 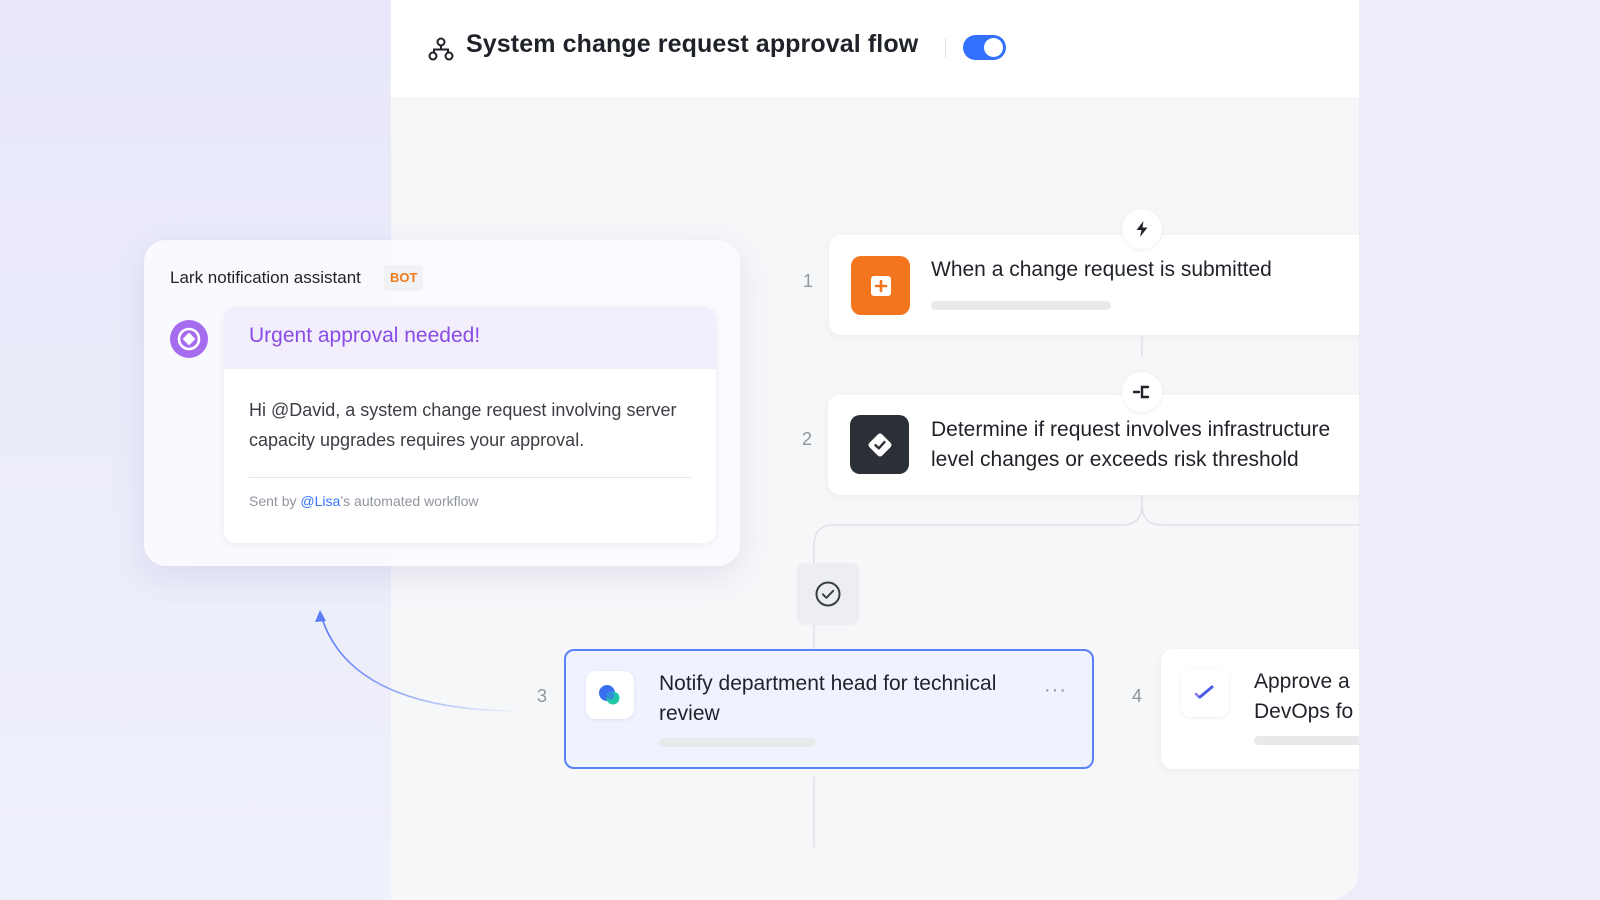 I want to click on message-header: Urgent approval needed!, so click(x=470, y=338).